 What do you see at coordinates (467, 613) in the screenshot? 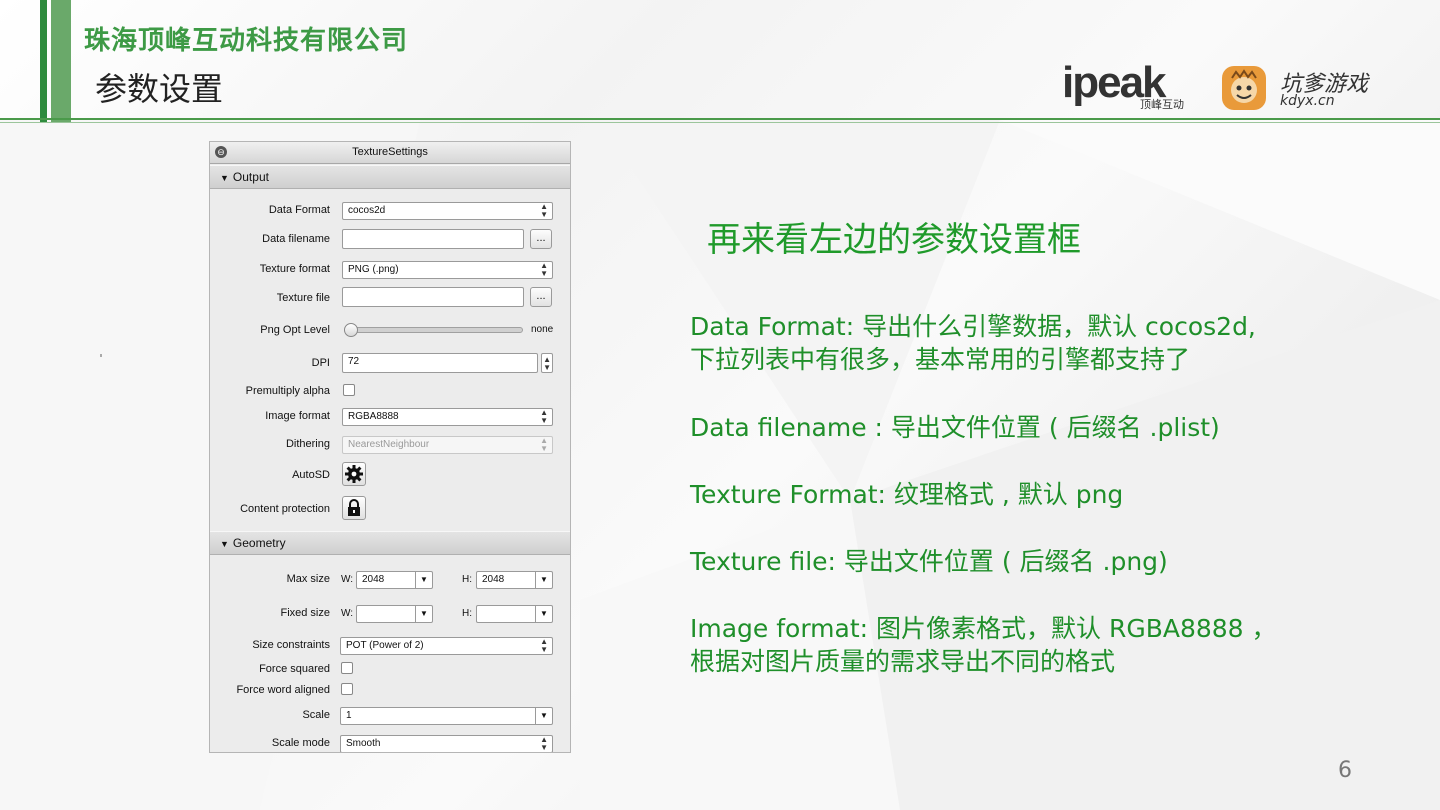
I see `fixed-size-h-label: H:` at bounding box center [467, 613].